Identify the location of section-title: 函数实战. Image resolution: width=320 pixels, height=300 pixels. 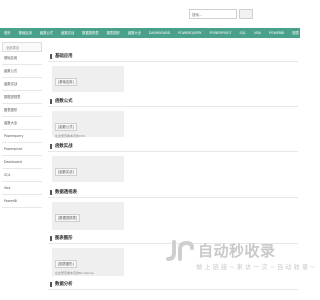
(64, 146).